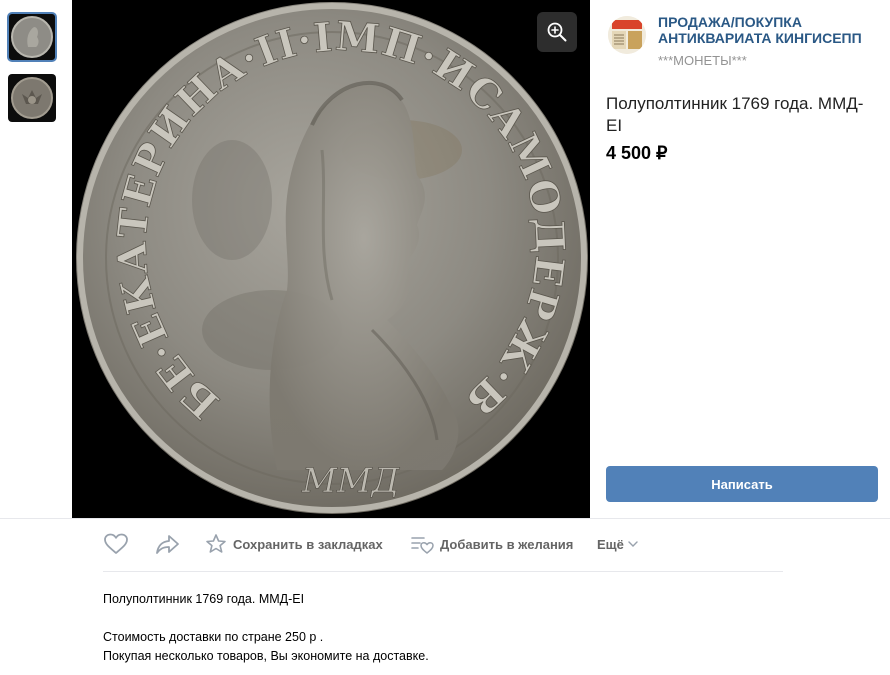  Describe the element at coordinates (507, 544) in the screenshot. I see `wishlist-label: Добавить в желания` at that location.